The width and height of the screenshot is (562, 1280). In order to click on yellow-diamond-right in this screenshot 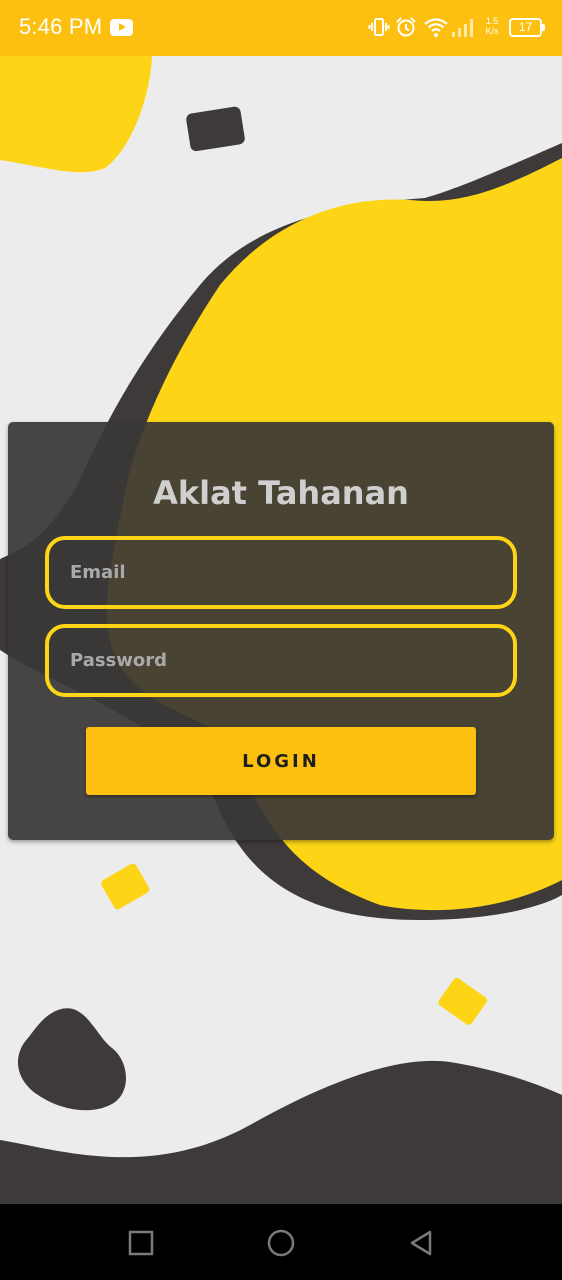, I will do `click(462, 1001)`.